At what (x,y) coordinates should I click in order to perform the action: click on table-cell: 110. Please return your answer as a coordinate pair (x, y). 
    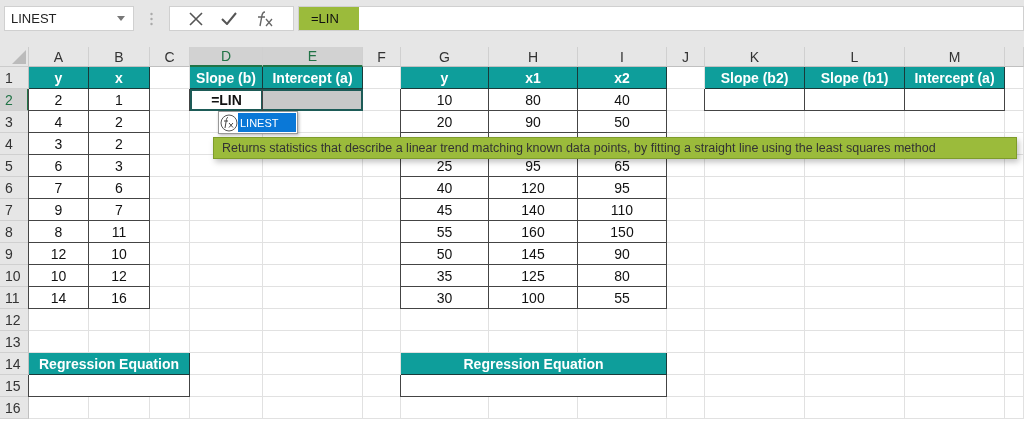
    Looking at the image, I should click on (622, 210).